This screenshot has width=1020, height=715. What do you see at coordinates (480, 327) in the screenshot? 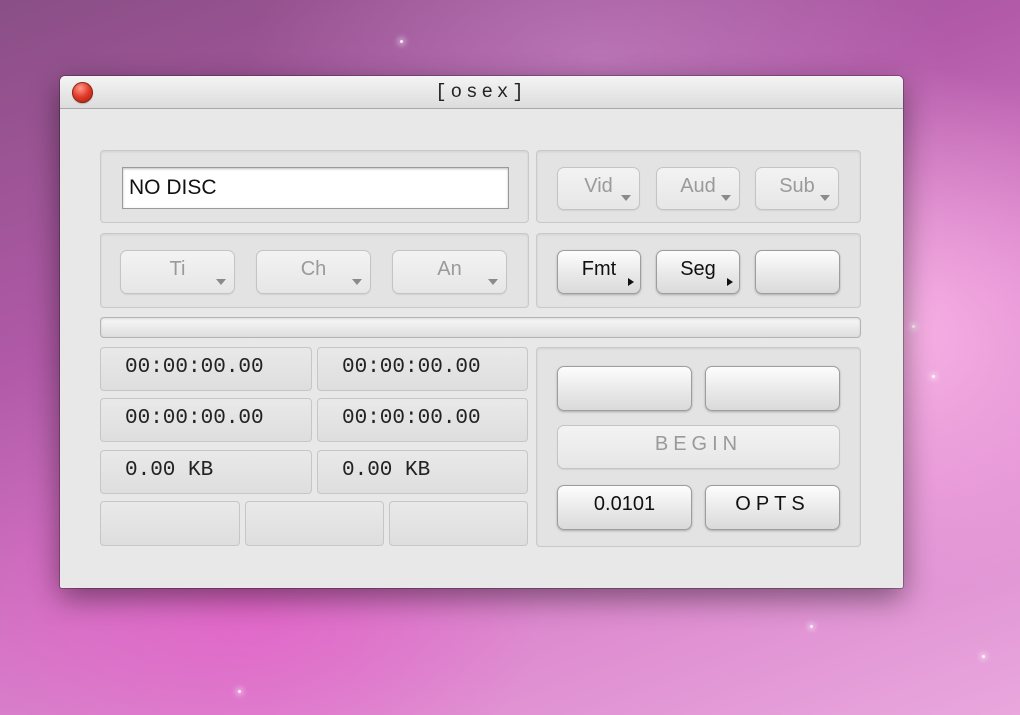
I see `progress-bar` at bounding box center [480, 327].